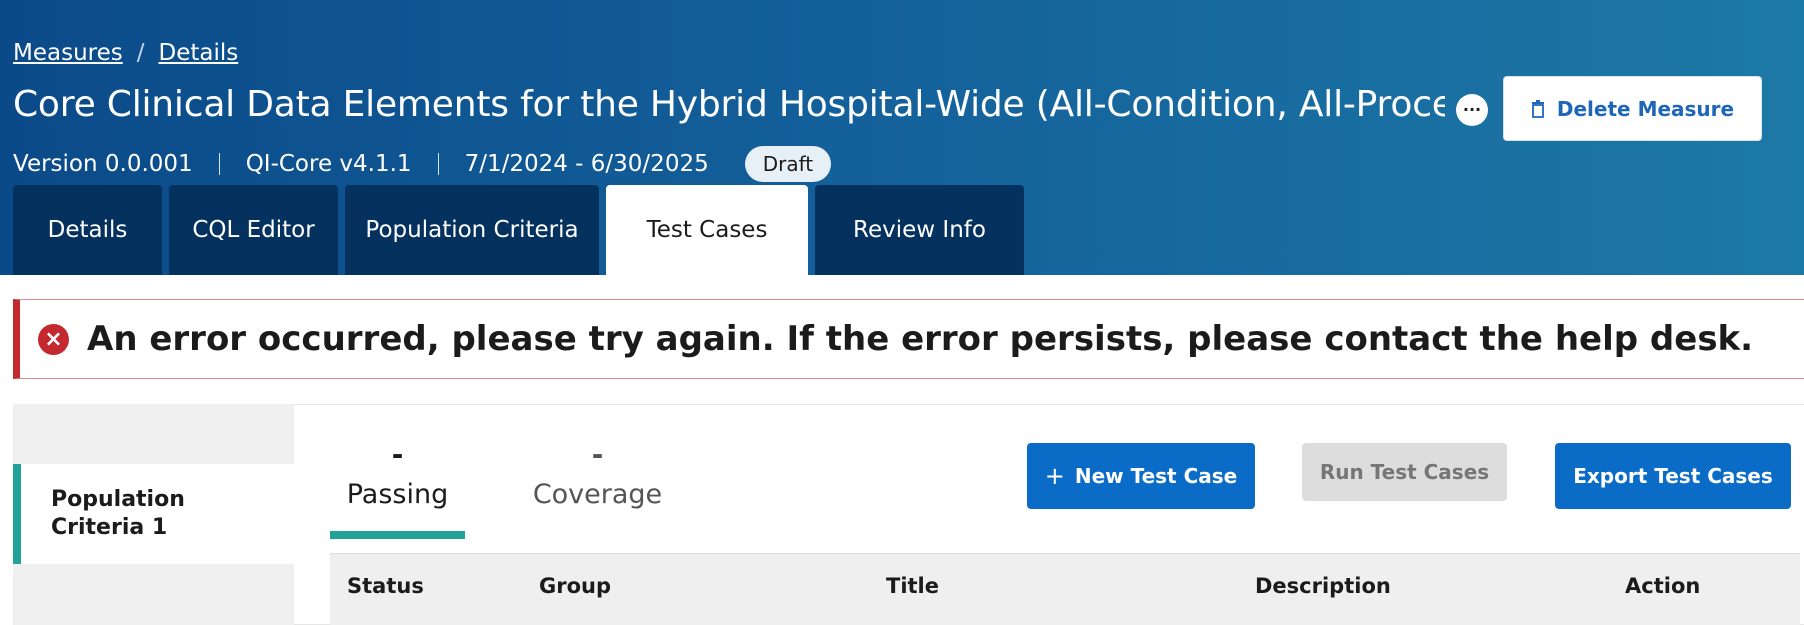 This screenshot has height=625, width=1804. Describe the element at coordinates (597, 454) in the screenshot. I see `coverage-value: -` at that location.